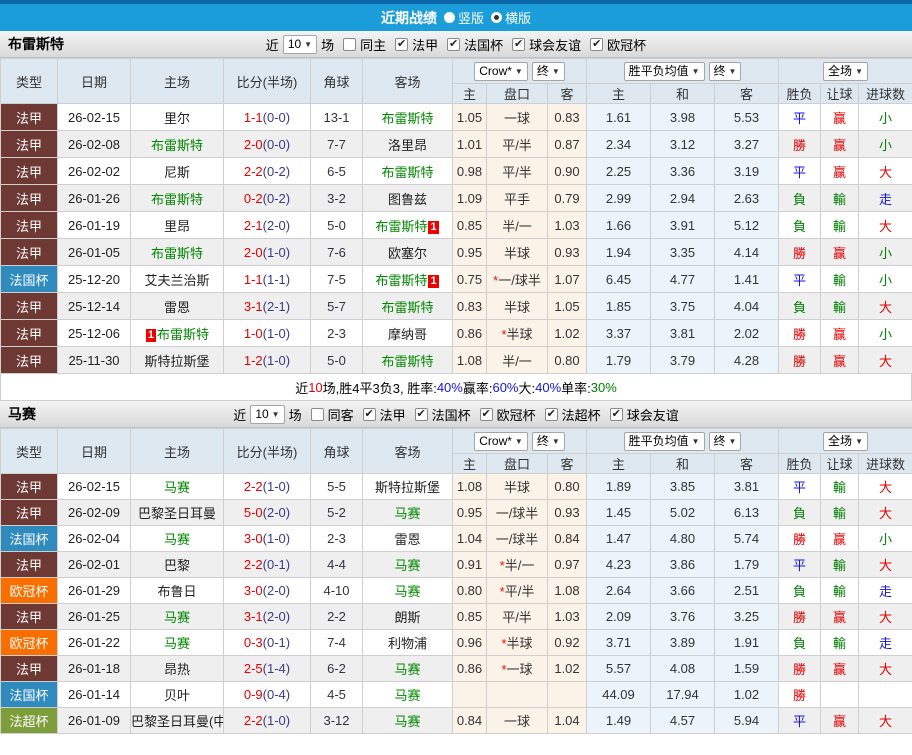 This screenshot has width=912, height=755. What do you see at coordinates (94, 616) in the screenshot?
I see `match-date: 26-01-25` at bounding box center [94, 616].